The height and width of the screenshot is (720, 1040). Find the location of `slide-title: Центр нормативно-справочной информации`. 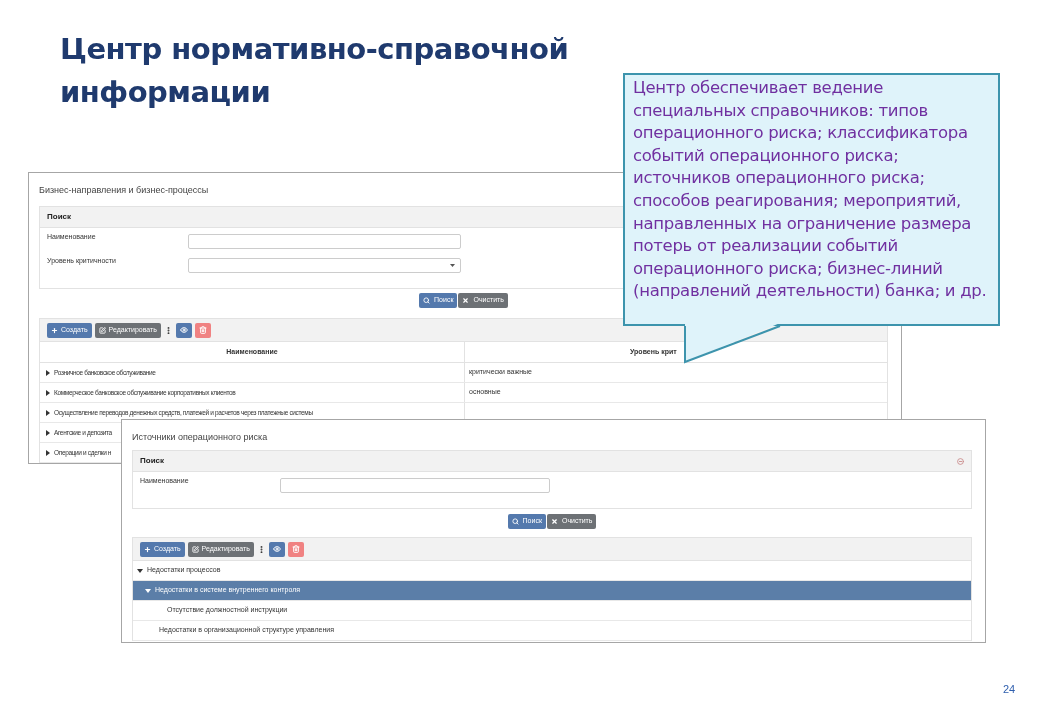

slide-title: Центр нормативно-справочной информации is located at coordinates (315, 71).